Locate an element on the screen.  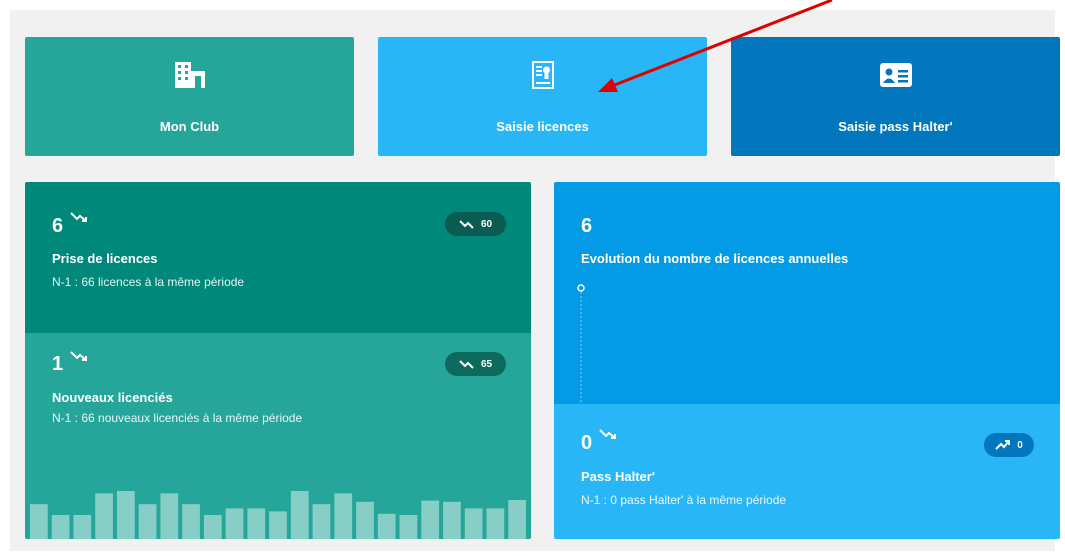
saisie-licences-tile: Saisie licences is located at coordinates (542, 96).